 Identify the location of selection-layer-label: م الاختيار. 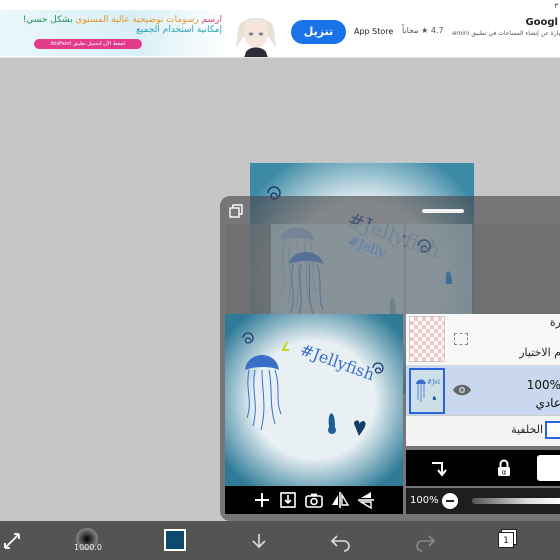
(539, 352).